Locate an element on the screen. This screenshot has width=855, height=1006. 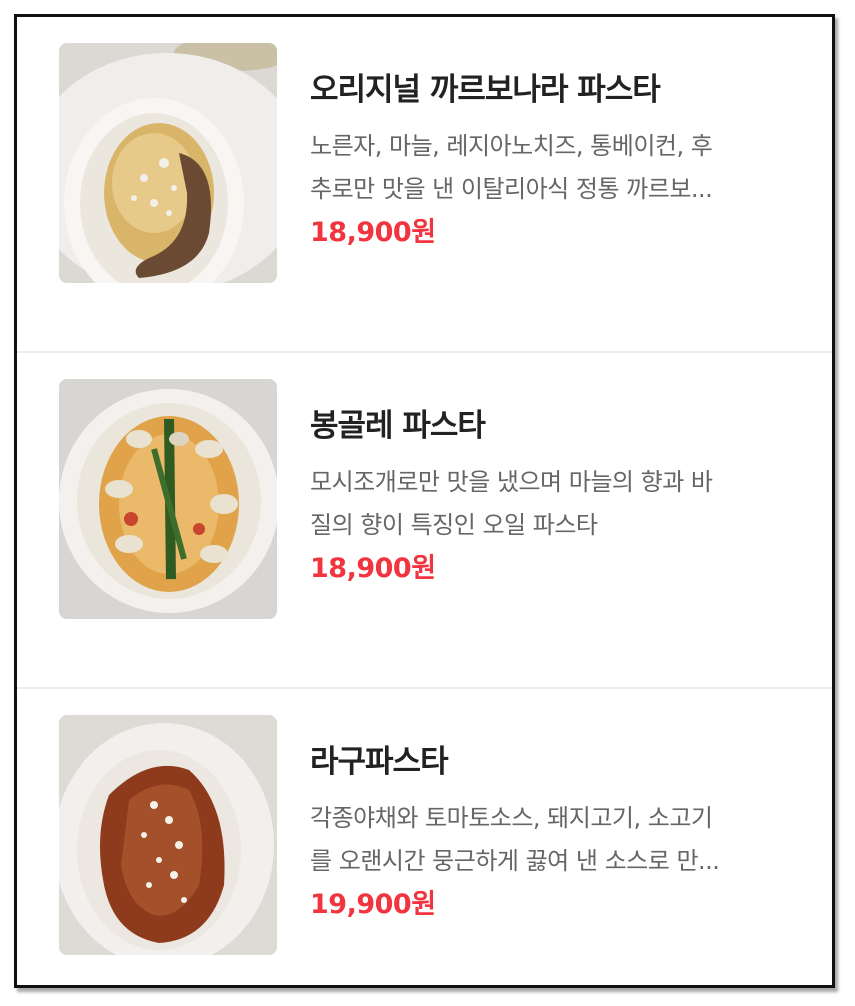
menu-item-description-line: 노른자, 마늘, 레지아노치즈, 통베이컨, 후 is located at coordinates (511, 146).